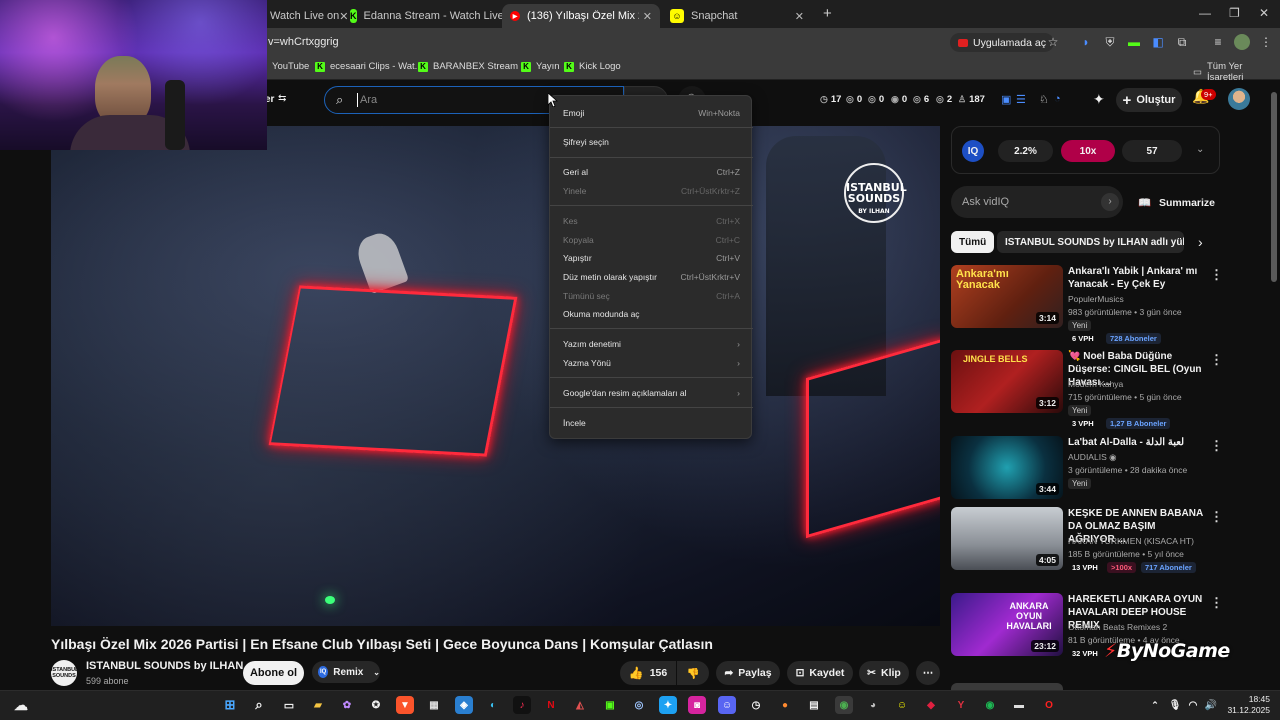 The image size is (1280, 720). Describe the element at coordinates (1021, 99) in the screenshot. I see `list-icon: ☰` at that location.